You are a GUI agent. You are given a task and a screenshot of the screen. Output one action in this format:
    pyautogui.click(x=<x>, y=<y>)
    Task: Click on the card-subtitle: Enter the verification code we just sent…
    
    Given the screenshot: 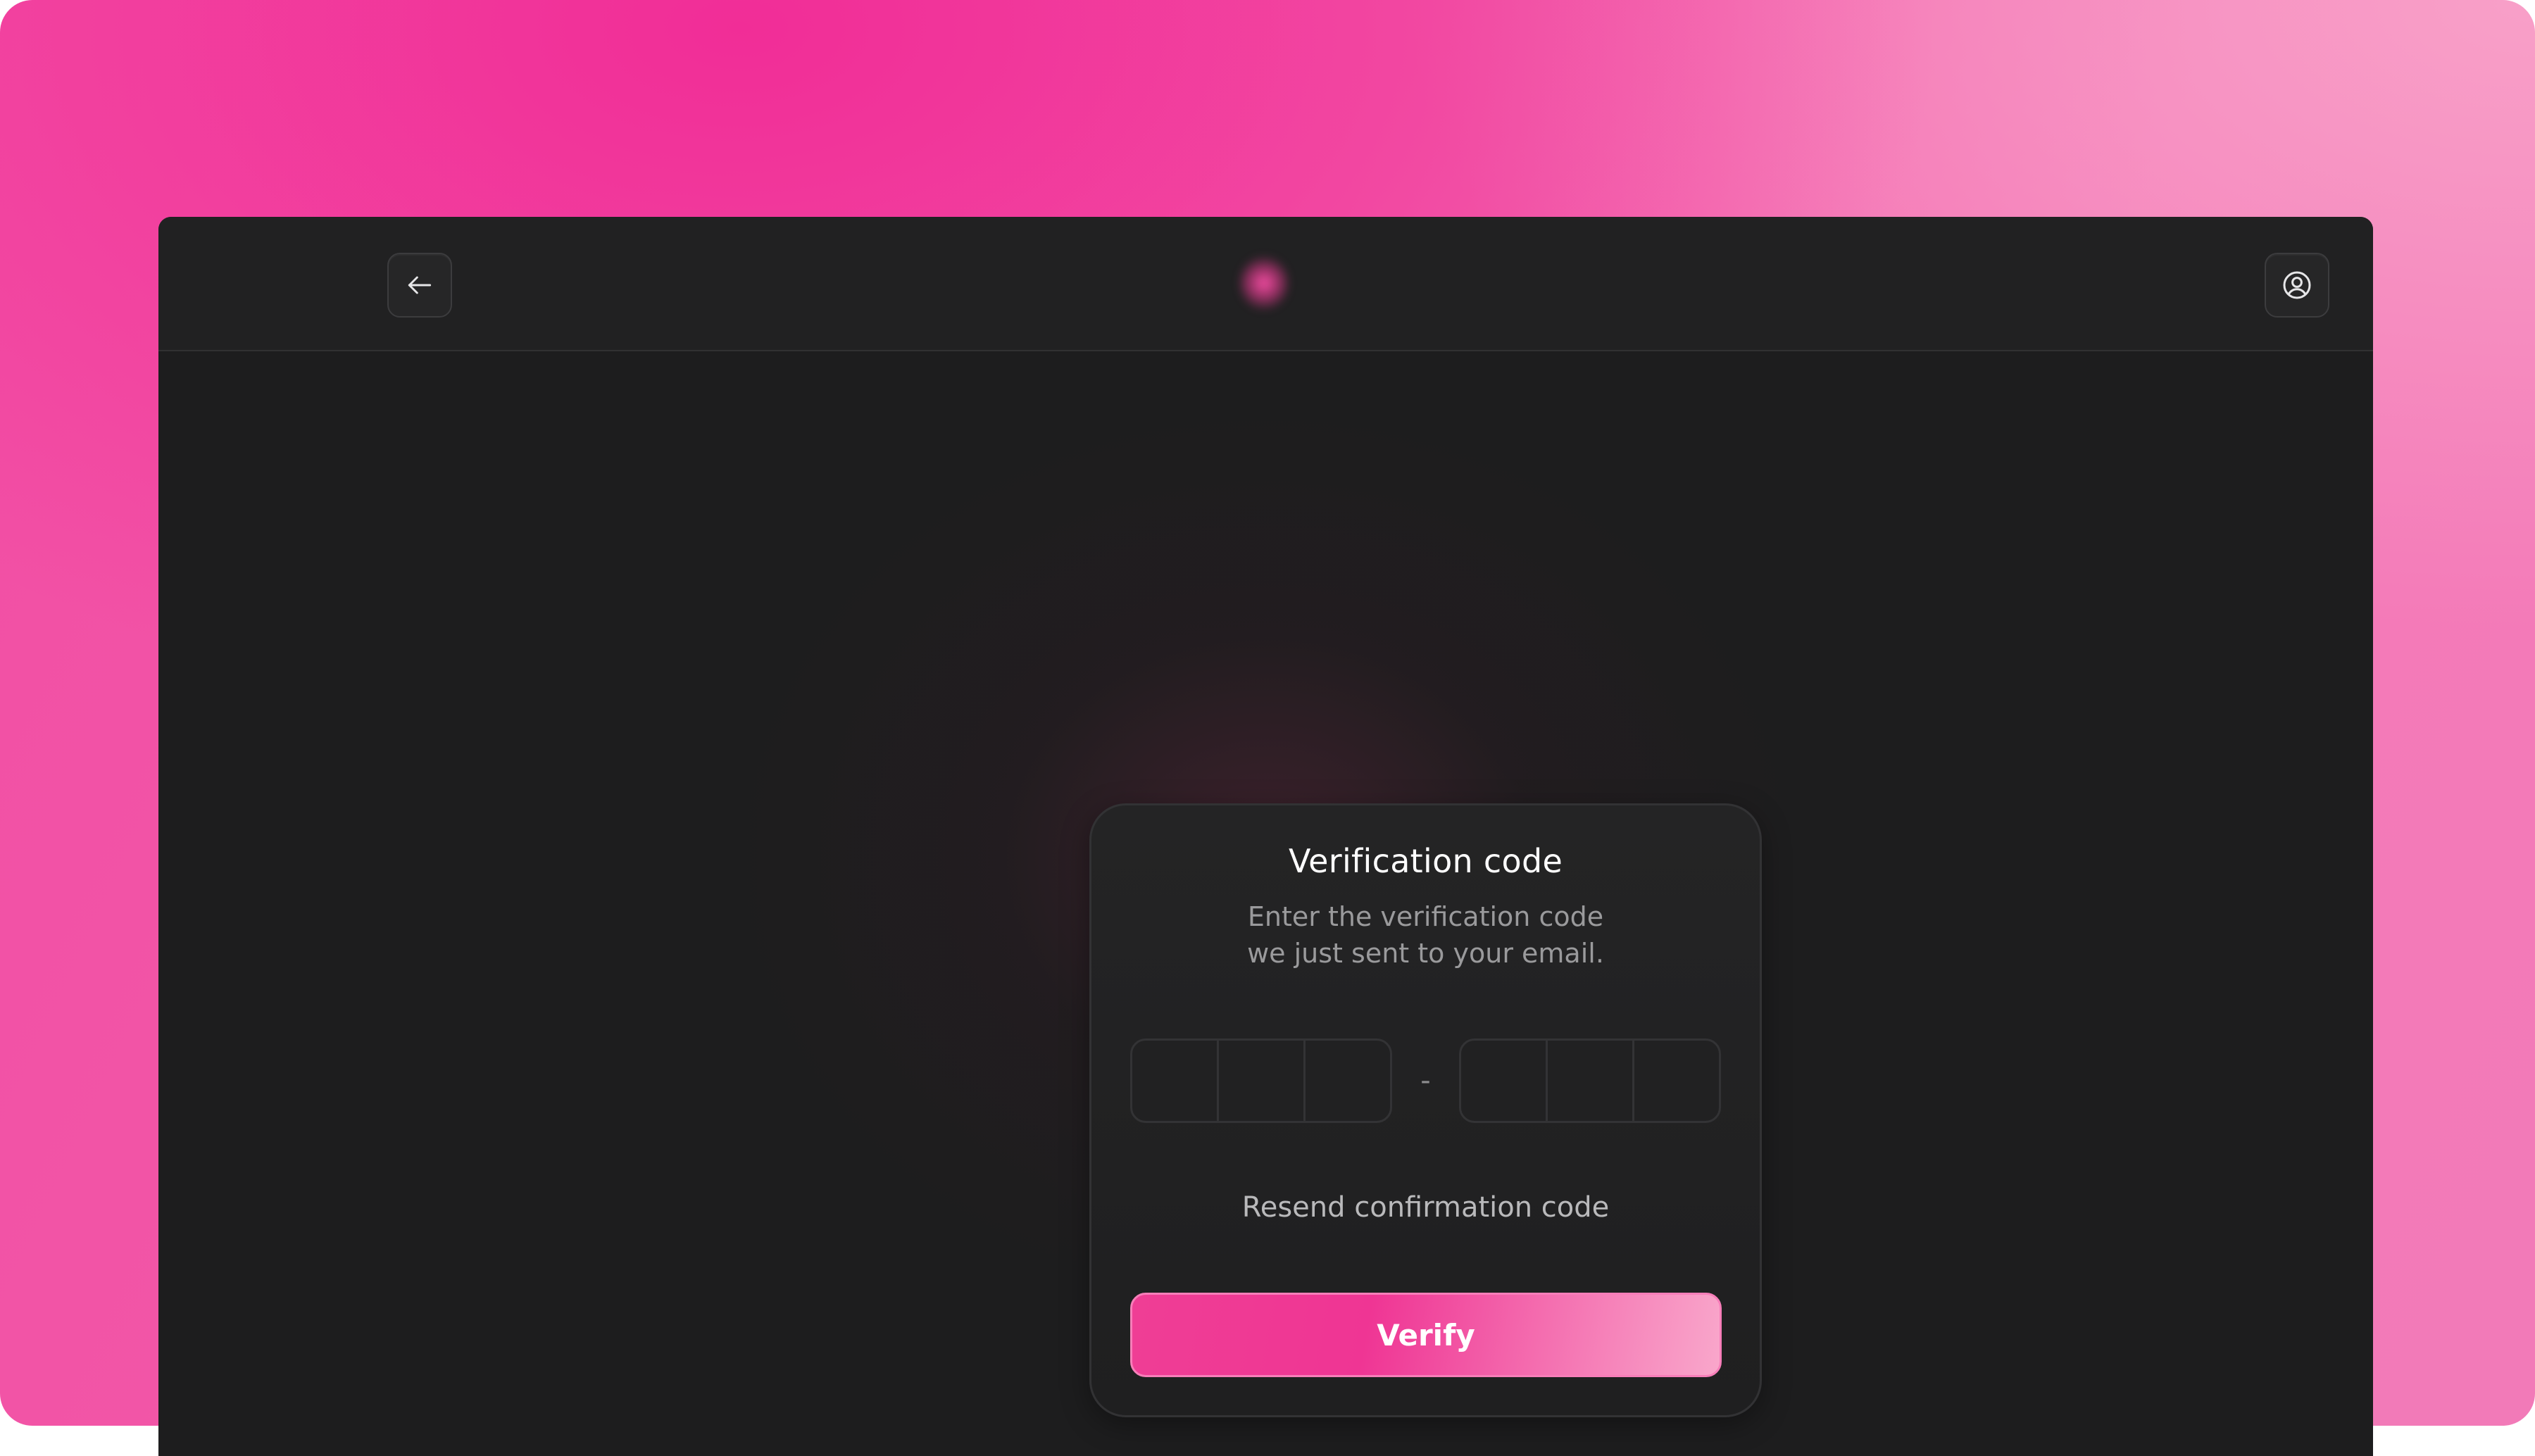 What is the action you would take?
    pyautogui.click(x=1425, y=935)
    